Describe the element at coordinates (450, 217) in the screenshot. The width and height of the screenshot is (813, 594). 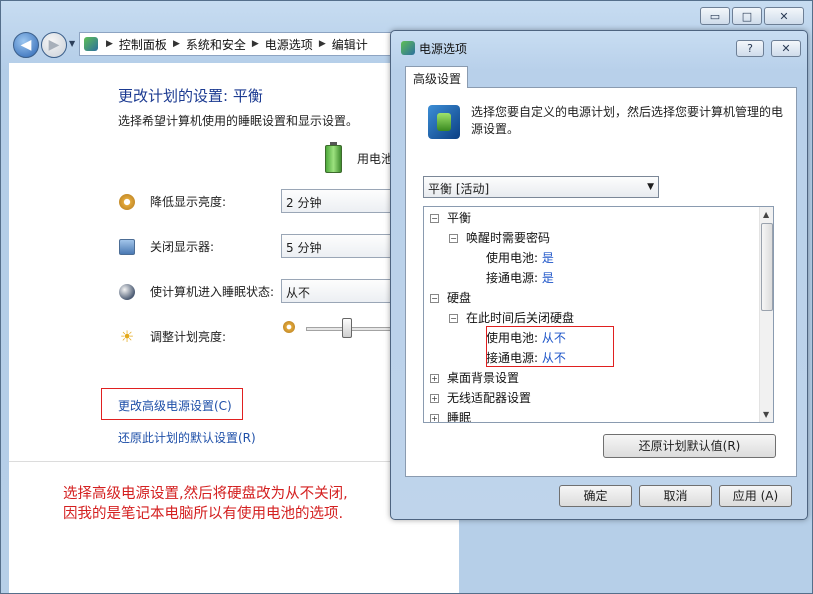
I see `tree-node-plan: − 平衡` at that location.